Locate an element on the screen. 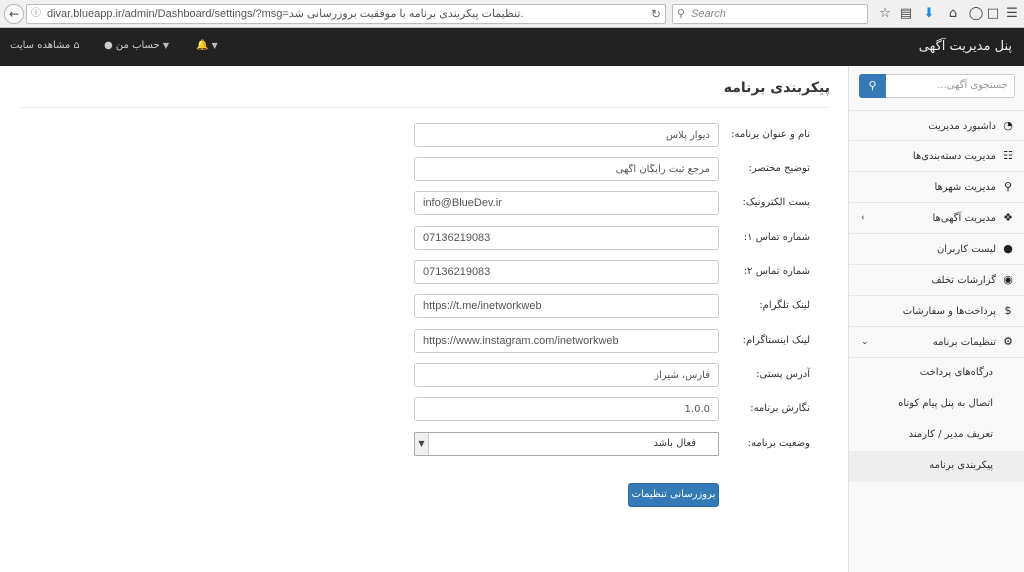  app-status-select: فعال باشد ▼ is located at coordinates (566, 444).